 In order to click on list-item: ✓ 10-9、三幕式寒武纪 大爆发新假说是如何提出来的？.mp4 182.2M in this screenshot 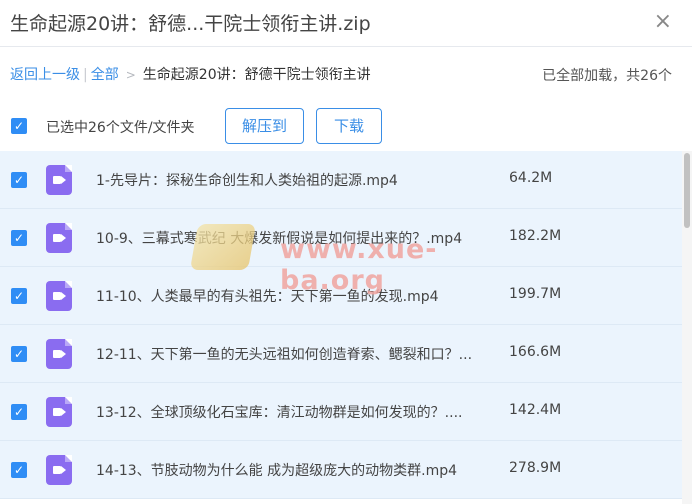, I will do `click(341, 238)`.